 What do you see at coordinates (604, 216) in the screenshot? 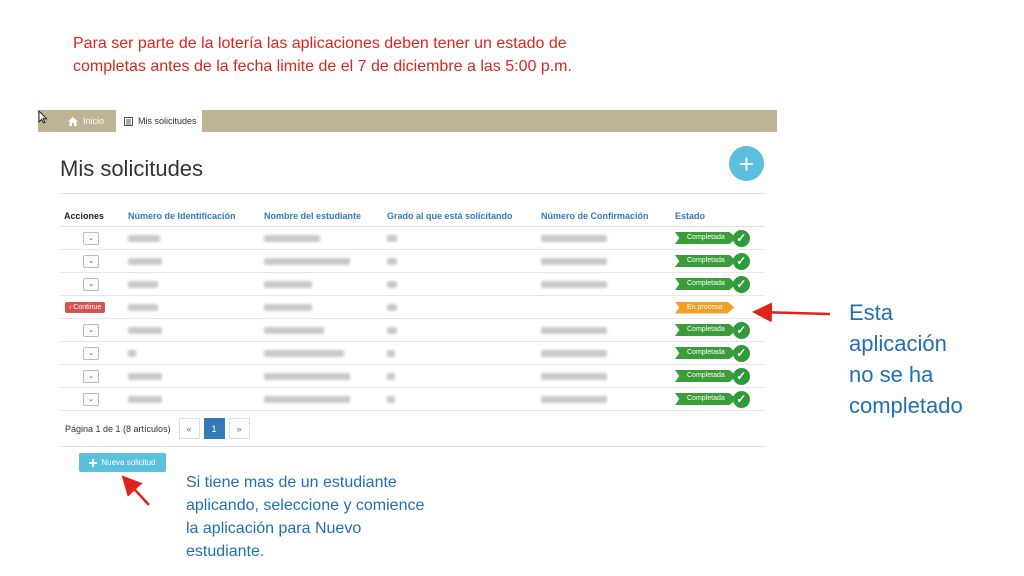
I see `header-numero-confirmacion: Número de Confirmación` at bounding box center [604, 216].